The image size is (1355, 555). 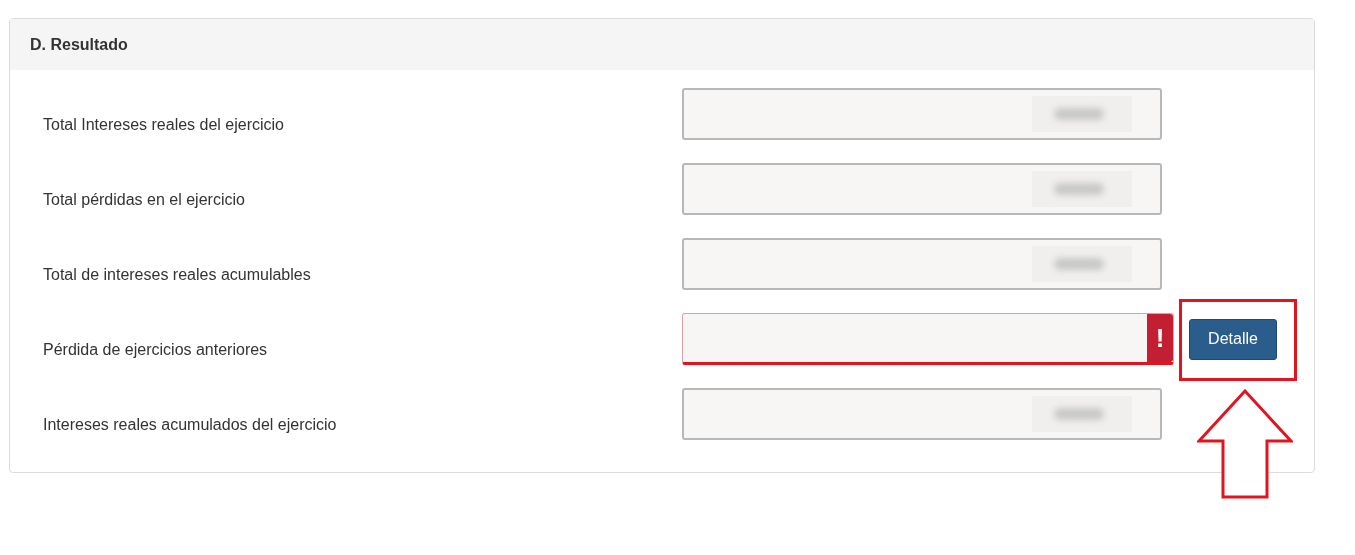 I want to click on field-label: Intereses reales acumulados del ejercicio, so click(x=190, y=425).